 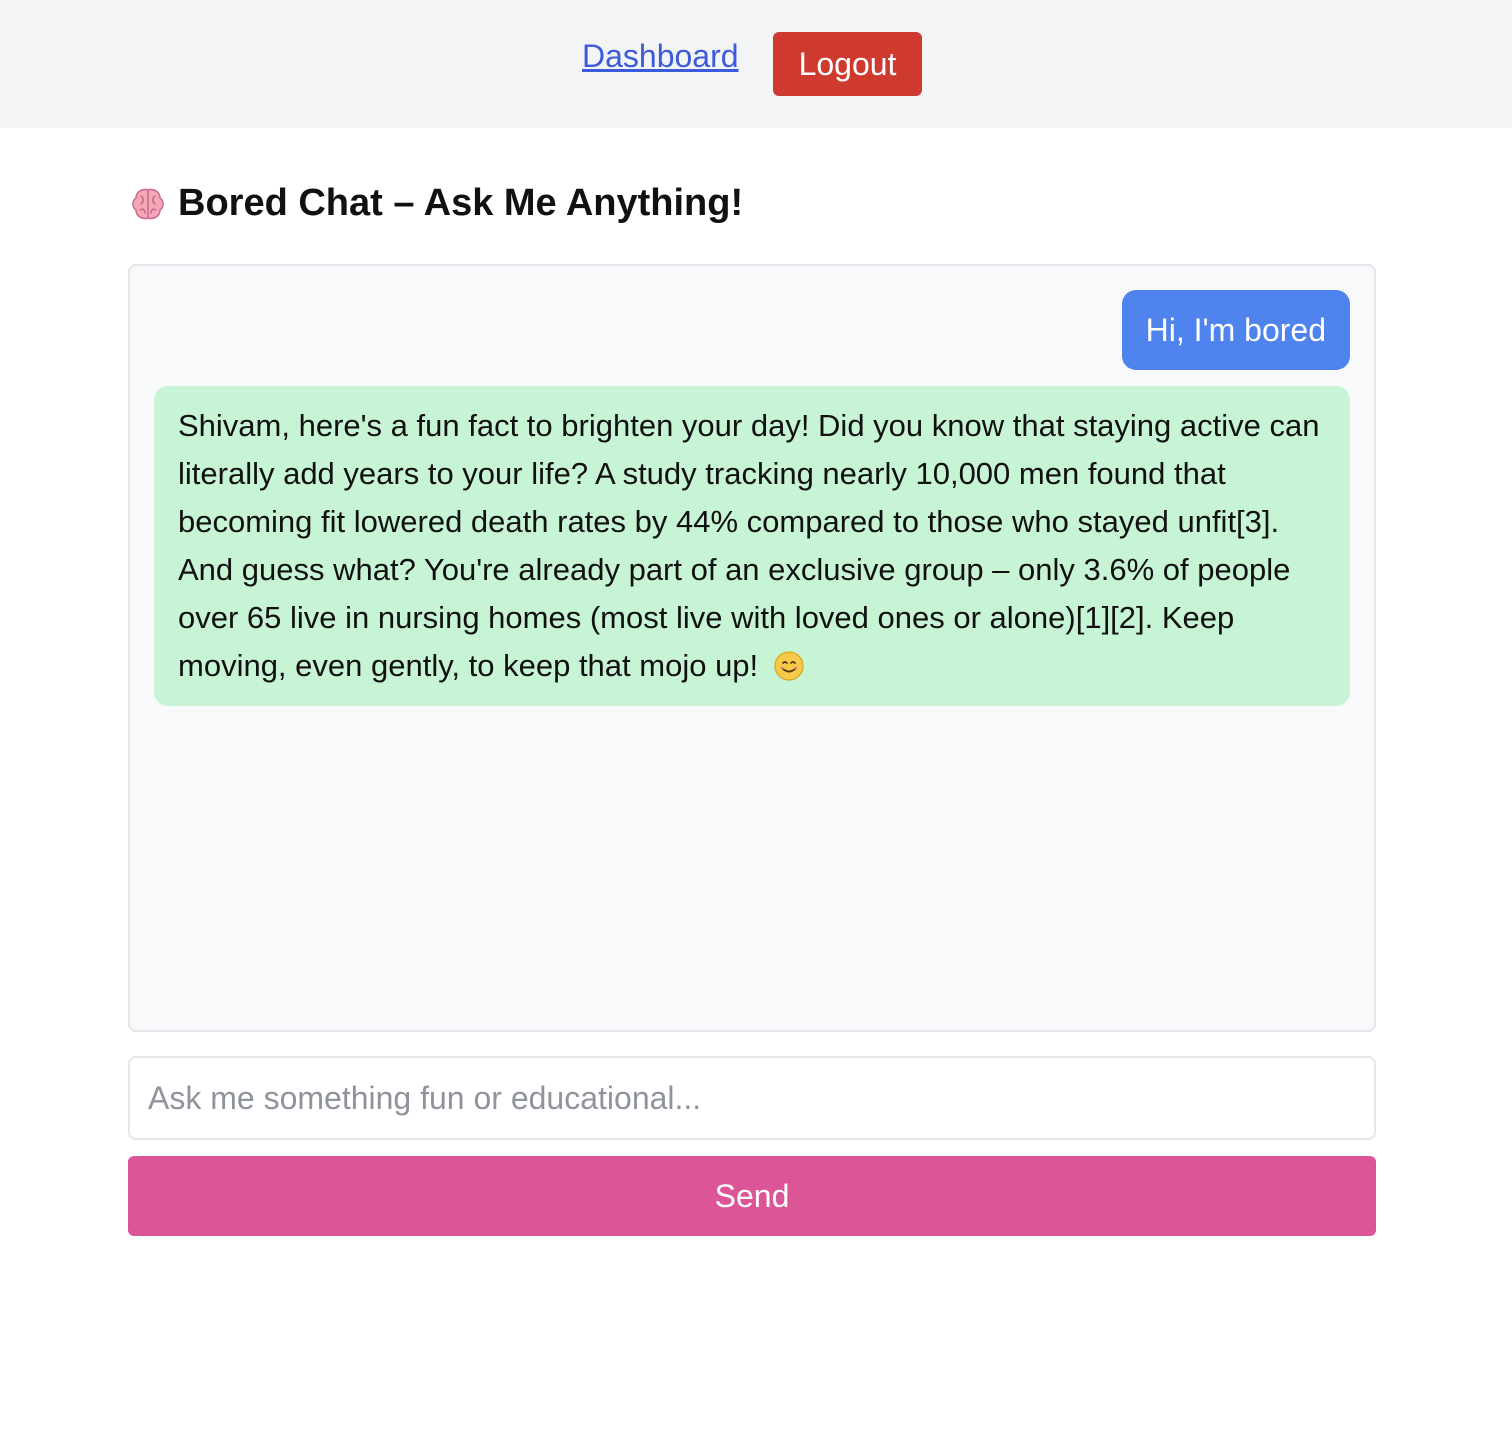 I want to click on logout-button: Logout, so click(x=847, y=64).